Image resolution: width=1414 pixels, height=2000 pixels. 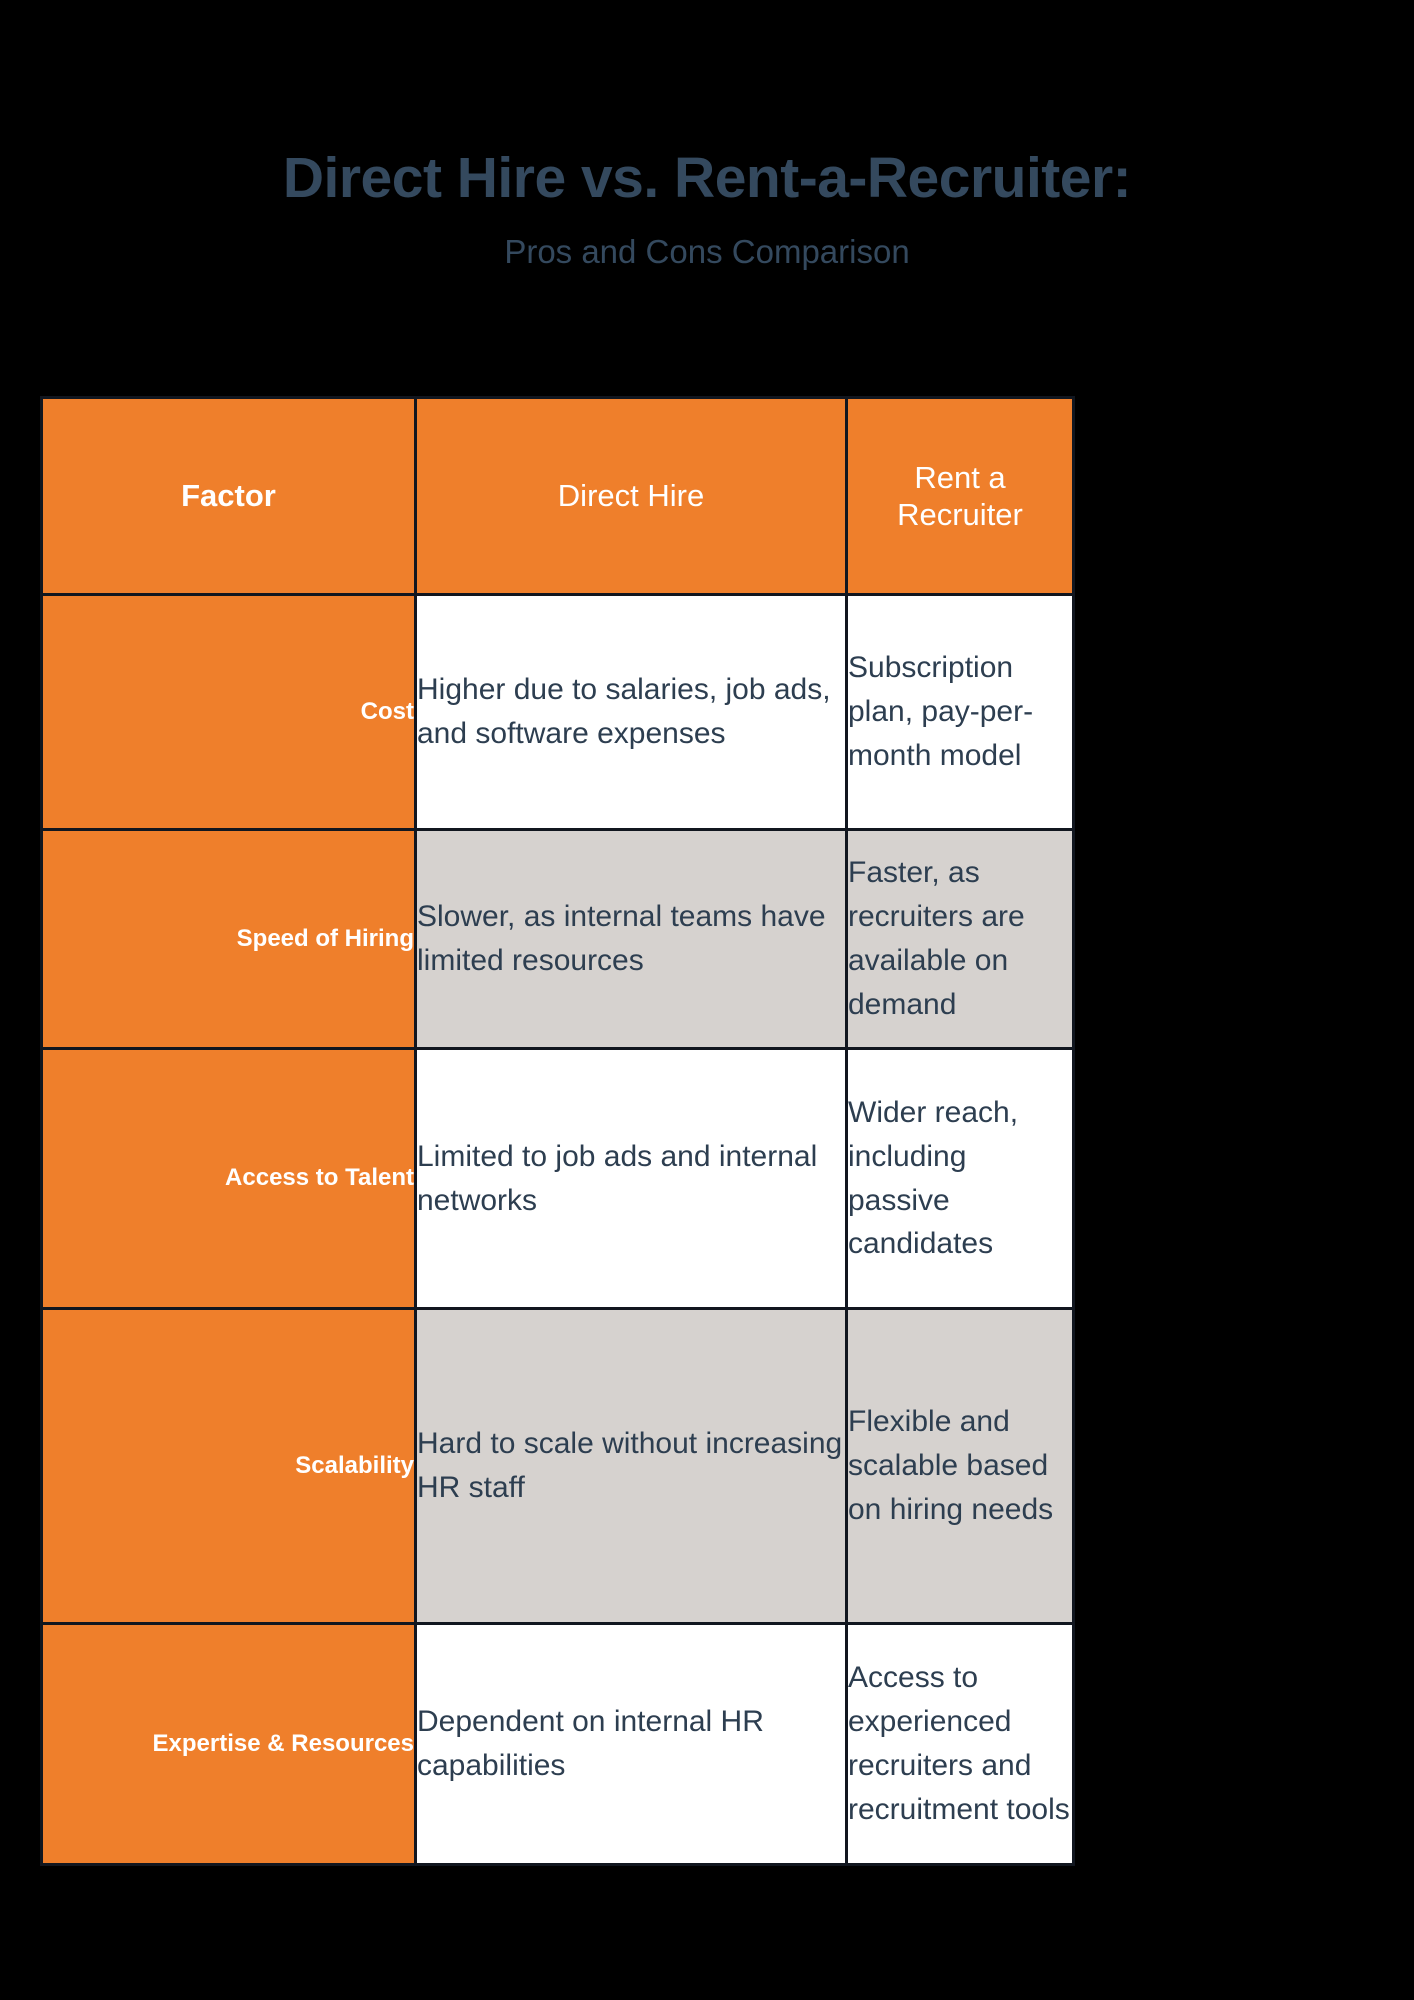 I want to click on table-header: Factor Direct Hire Rent a Recruiter, so click(x=557, y=496).